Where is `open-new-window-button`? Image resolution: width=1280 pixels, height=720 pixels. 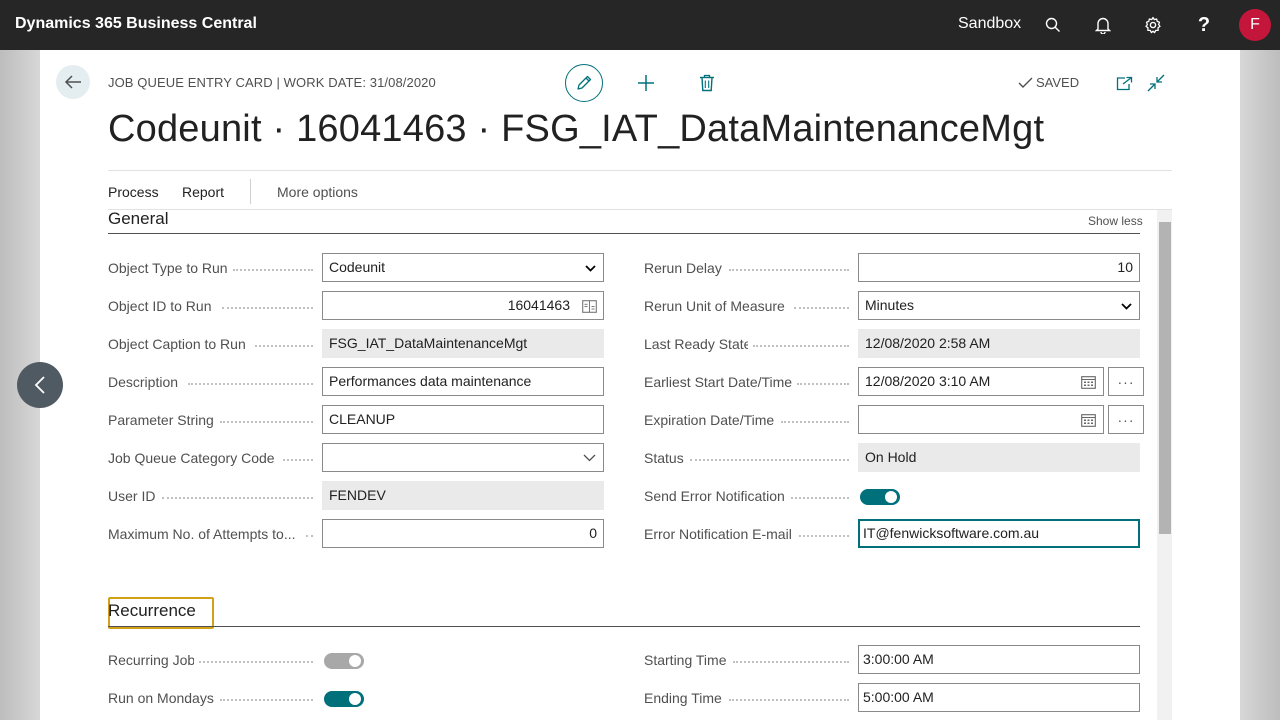
open-new-window-button is located at coordinates (1124, 83).